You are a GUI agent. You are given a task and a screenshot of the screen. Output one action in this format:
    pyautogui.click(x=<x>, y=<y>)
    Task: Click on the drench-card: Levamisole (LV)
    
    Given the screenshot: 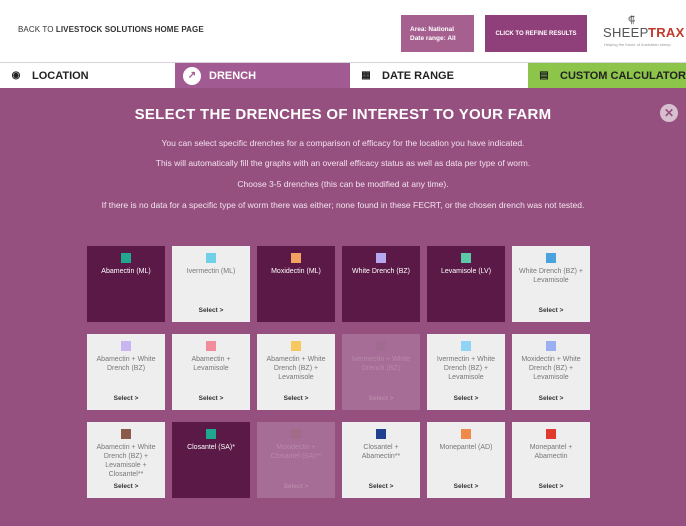 What is the action you would take?
    pyautogui.click(x=466, y=284)
    